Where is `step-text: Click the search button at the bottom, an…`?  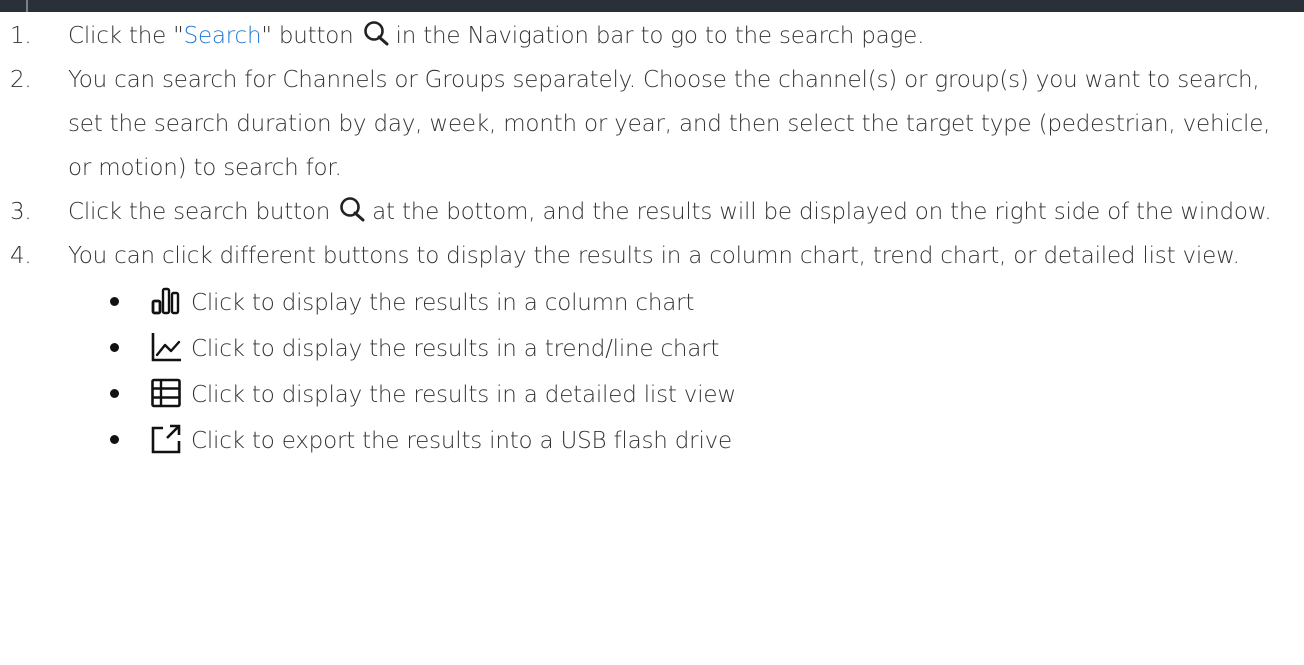
step-text: Click the search button at the bottom, an… is located at coordinates (683, 212).